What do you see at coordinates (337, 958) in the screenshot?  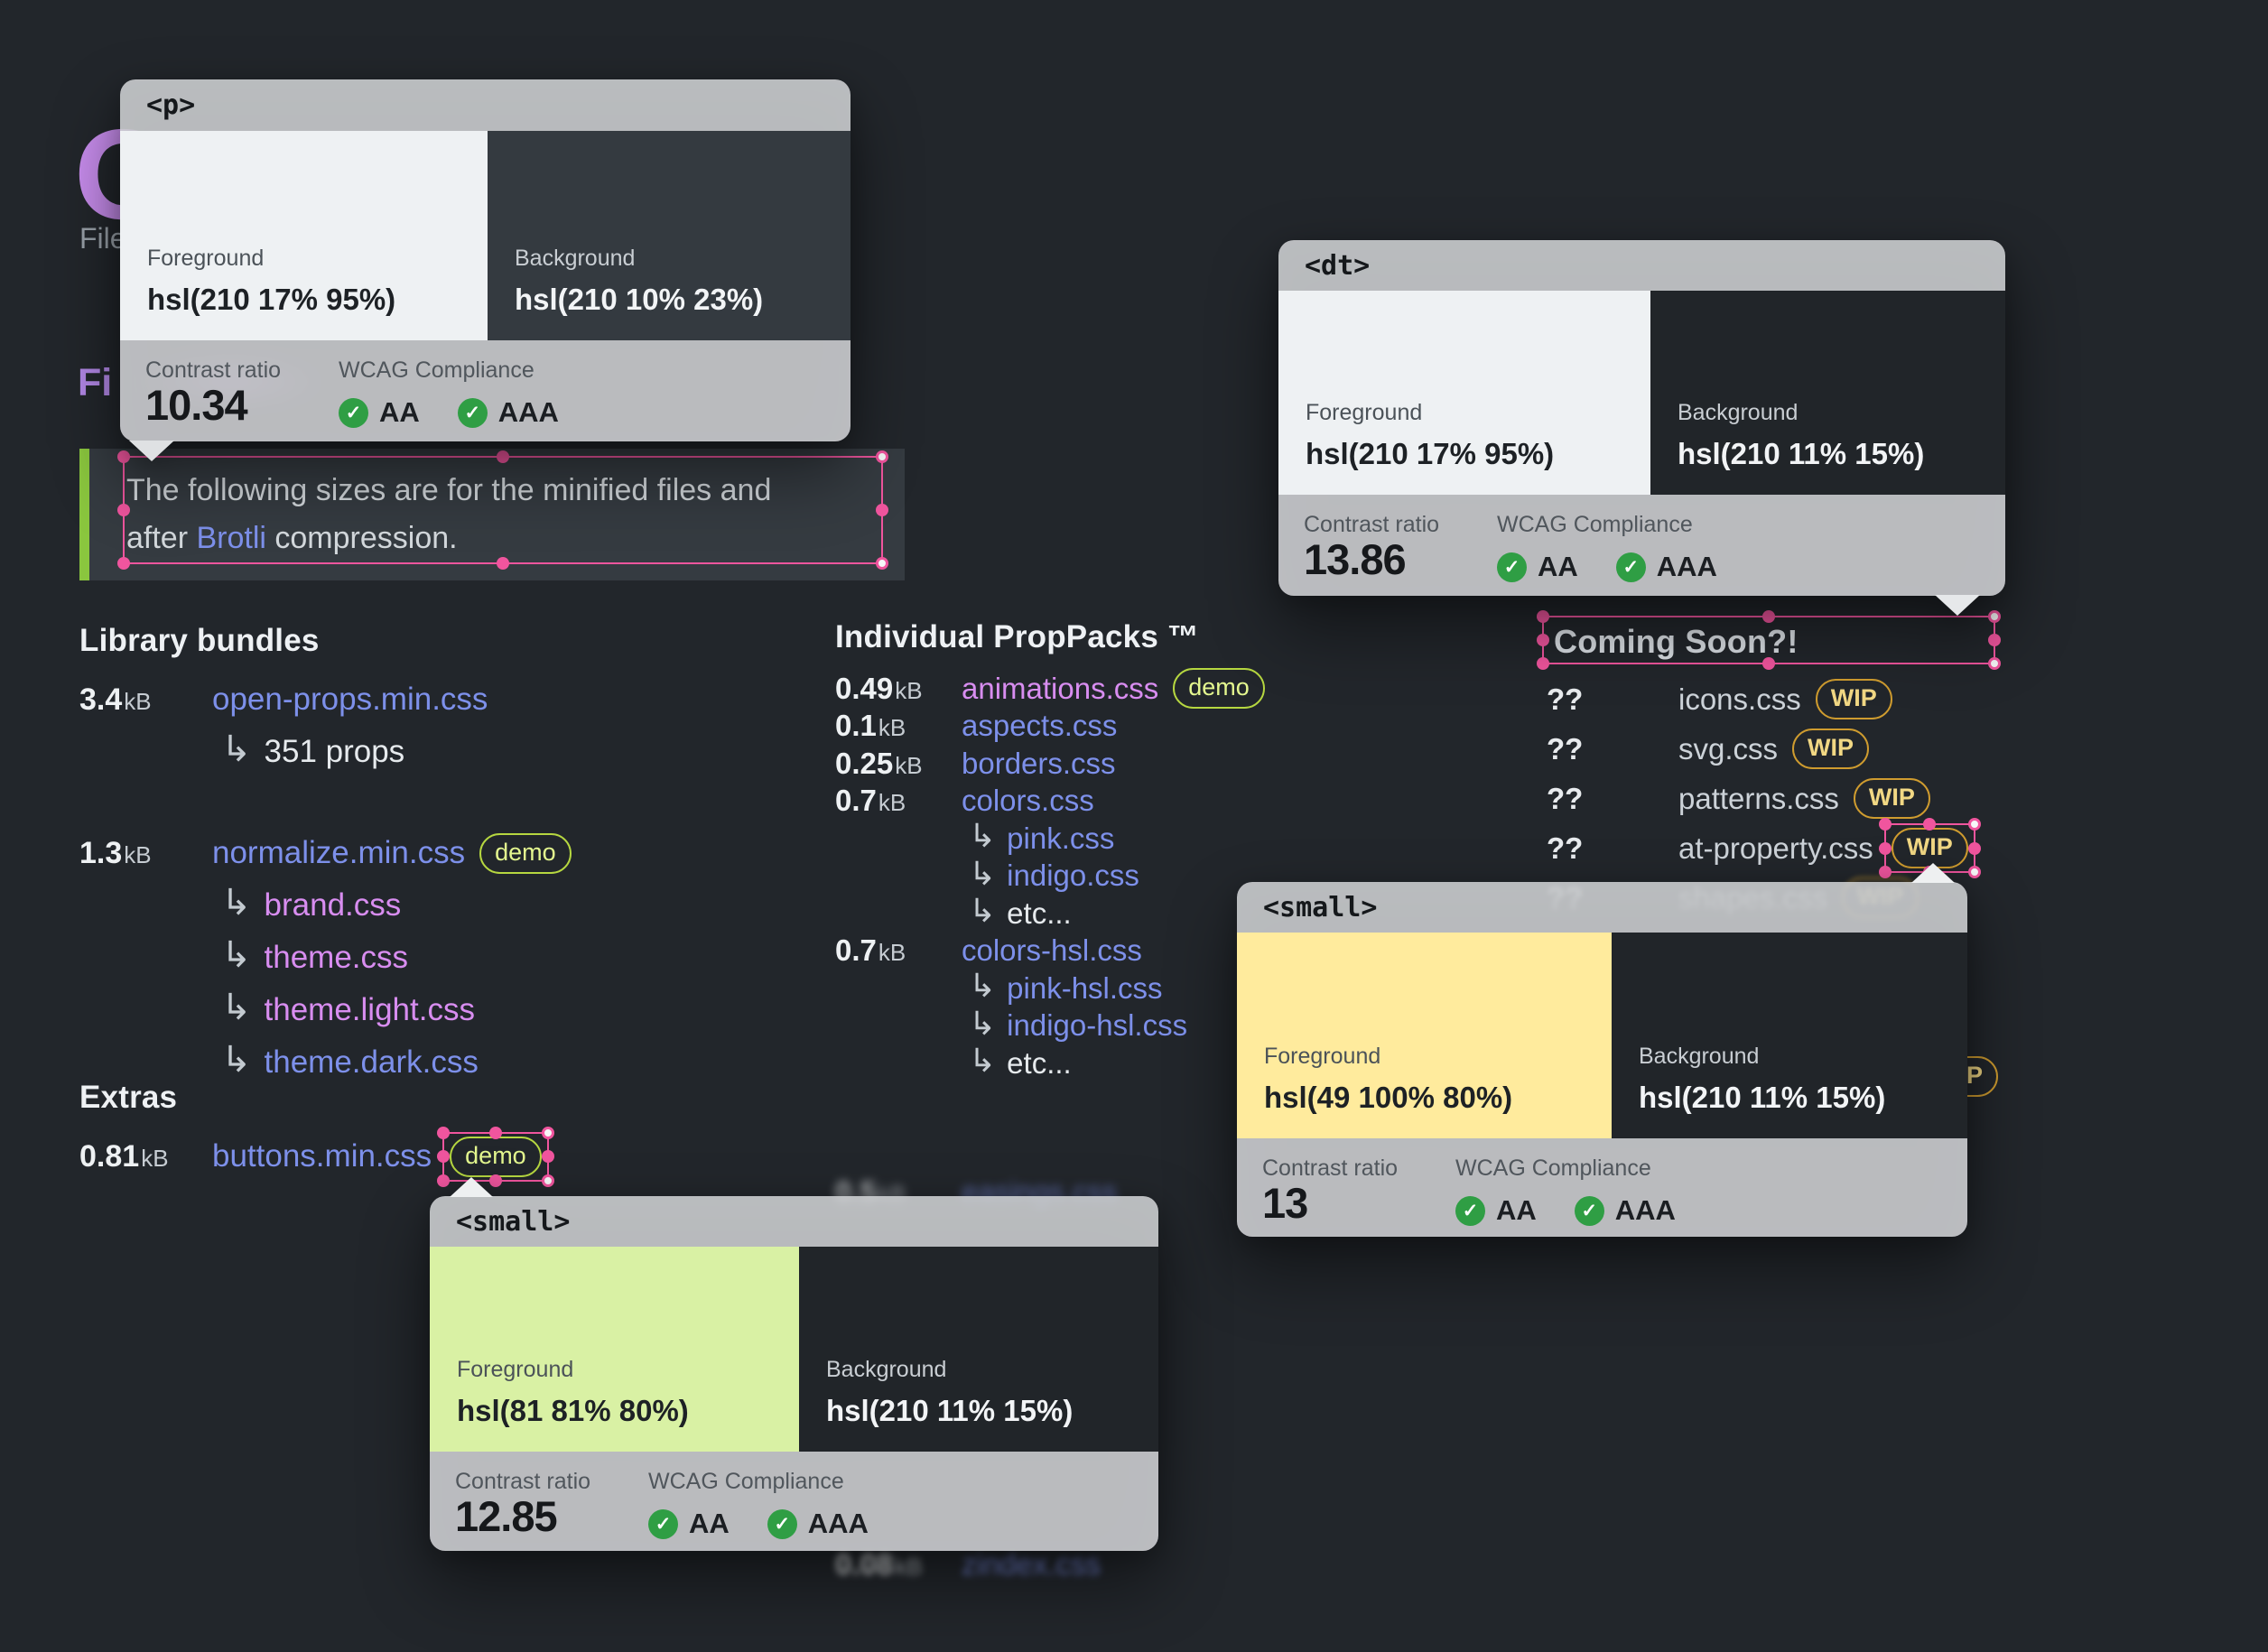 I see `file-link: theme.css` at bounding box center [337, 958].